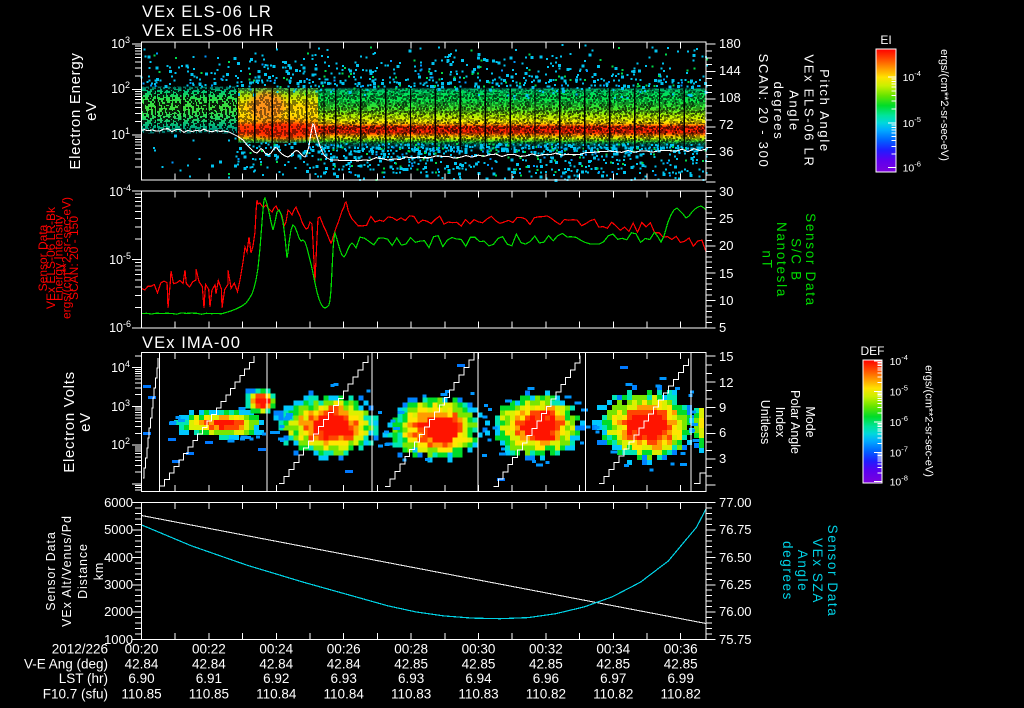 This screenshot has height=708, width=1024. Describe the element at coordinates (780, 422) in the screenshot. I see `svg-text: Index` at that location.